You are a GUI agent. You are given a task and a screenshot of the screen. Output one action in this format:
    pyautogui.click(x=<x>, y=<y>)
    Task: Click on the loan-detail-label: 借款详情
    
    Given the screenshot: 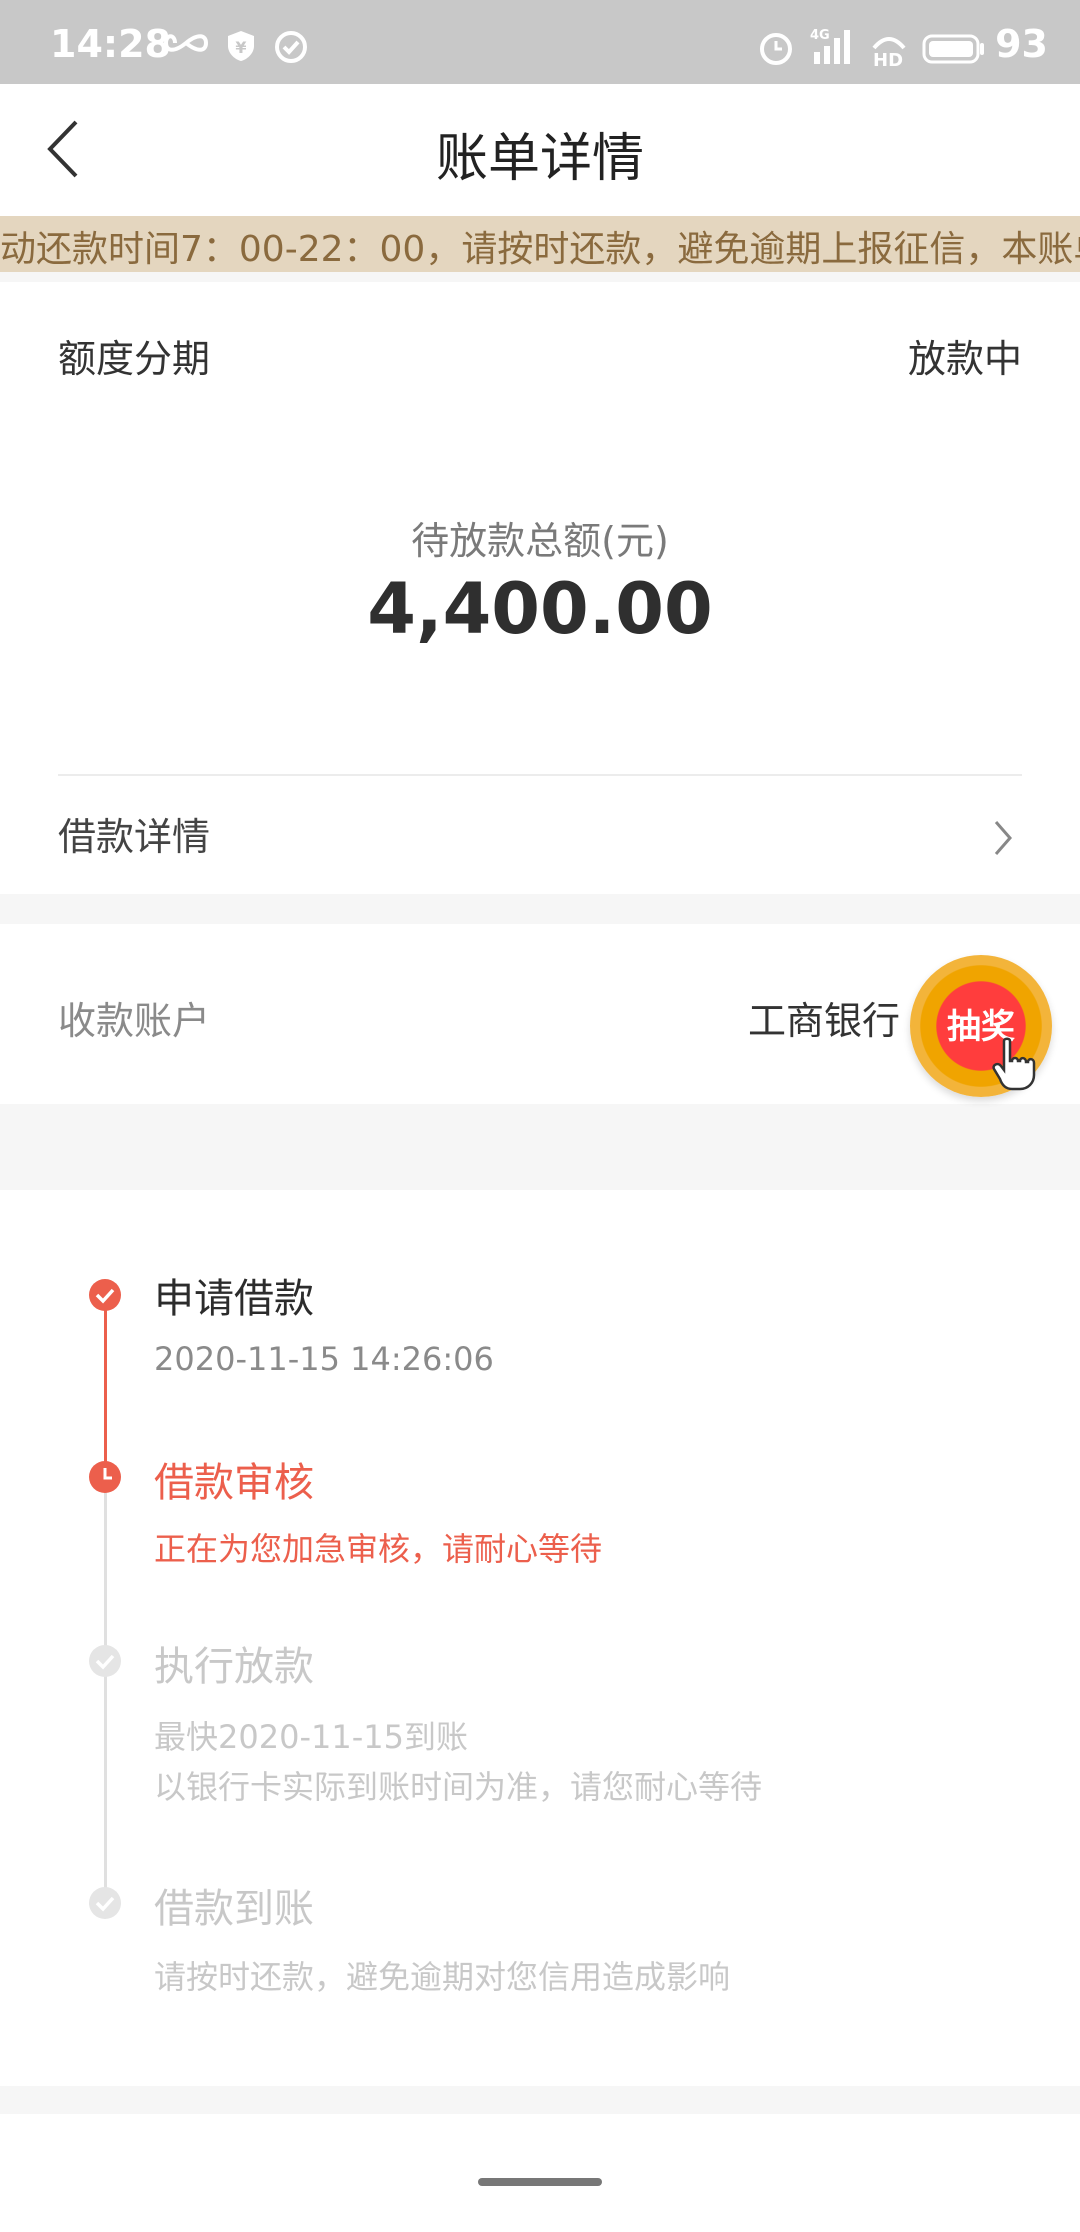 What is the action you would take?
    pyautogui.click(x=134, y=837)
    